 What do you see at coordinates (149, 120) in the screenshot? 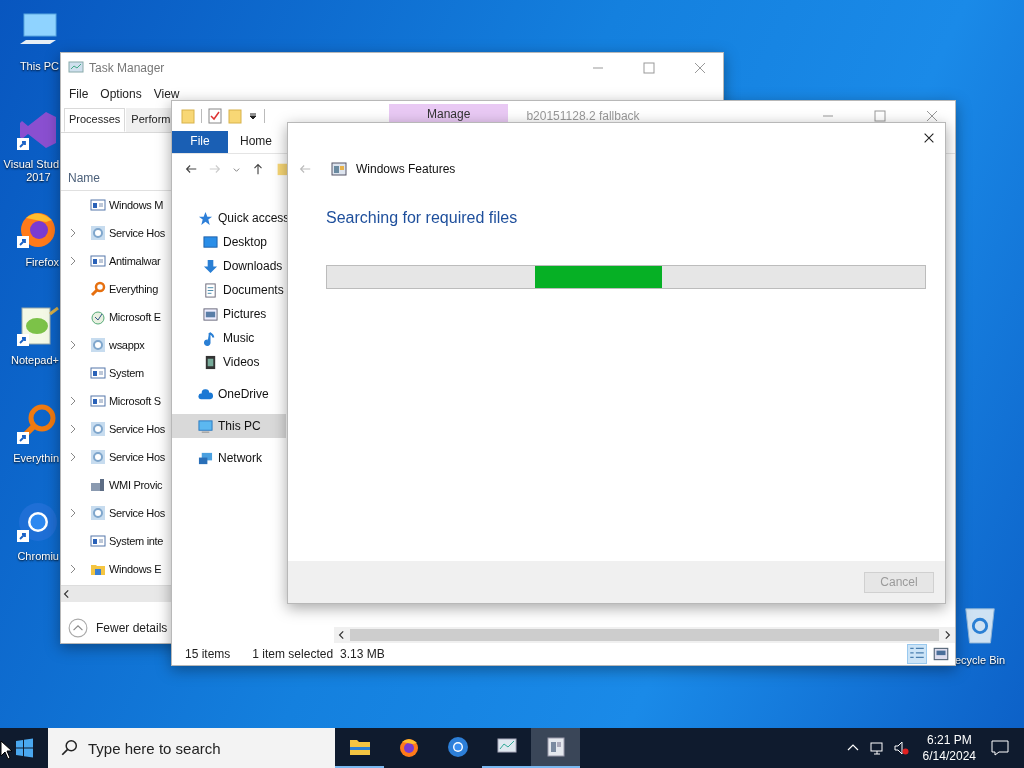
I see `tab: Perform` at bounding box center [149, 120].